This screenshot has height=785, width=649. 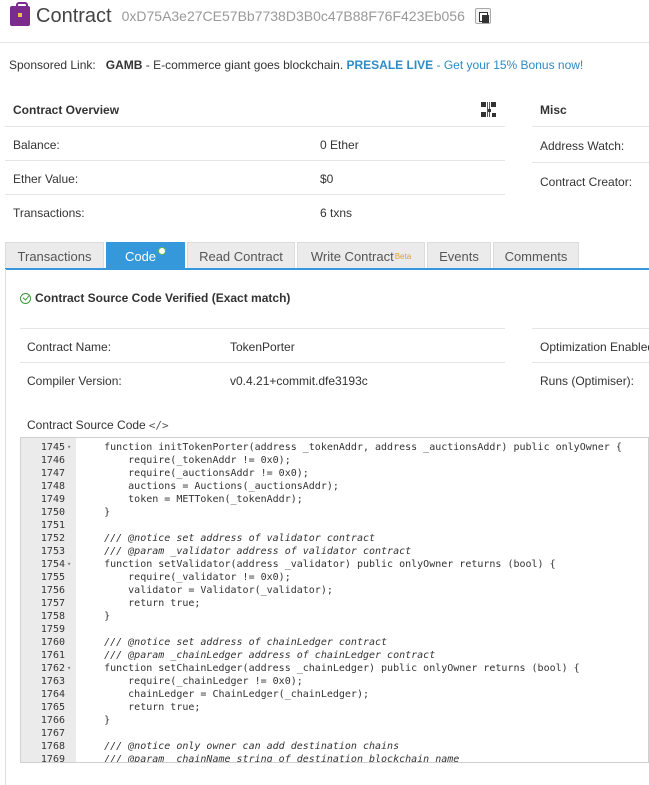 What do you see at coordinates (334, 460) in the screenshot?
I see `code-line: 1746 require(_tokenAddr != 0x0);` at bounding box center [334, 460].